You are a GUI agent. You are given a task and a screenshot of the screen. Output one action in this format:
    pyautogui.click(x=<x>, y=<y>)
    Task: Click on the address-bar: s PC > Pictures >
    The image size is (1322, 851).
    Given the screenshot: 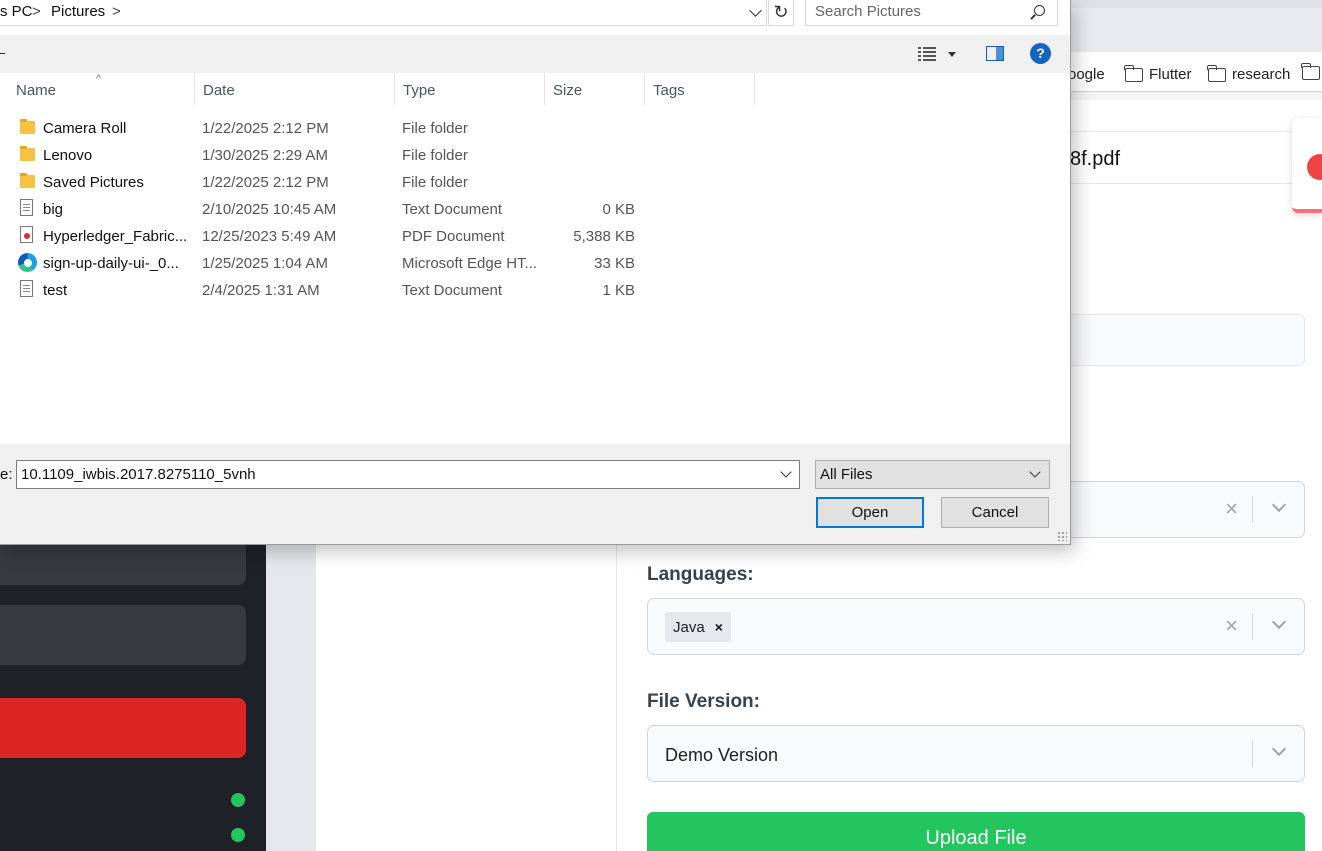 What is the action you would take?
    pyautogui.click(x=383, y=13)
    